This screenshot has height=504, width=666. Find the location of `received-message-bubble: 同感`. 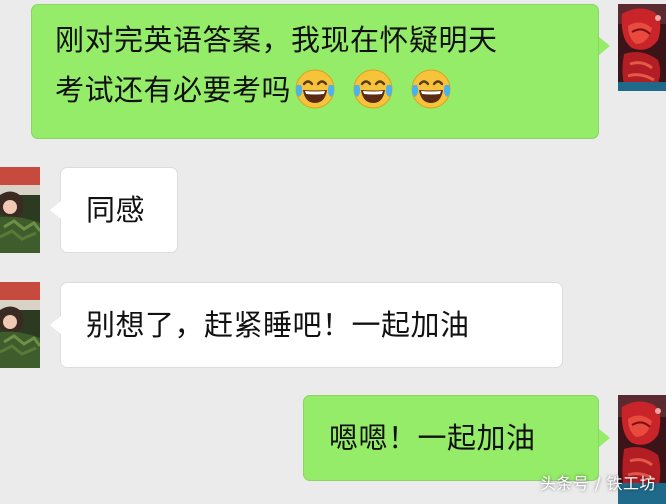

received-message-bubble: 同感 is located at coordinates (119, 210).